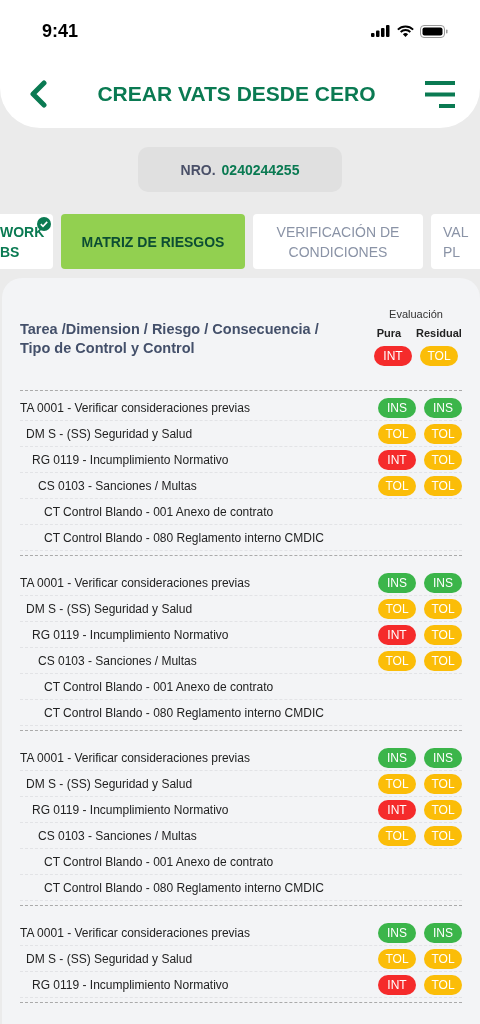 The image size is (480, 1024). I want to click on step-tab: VERIFICACIÓN DE CONDICIONES, so click(338, 241).